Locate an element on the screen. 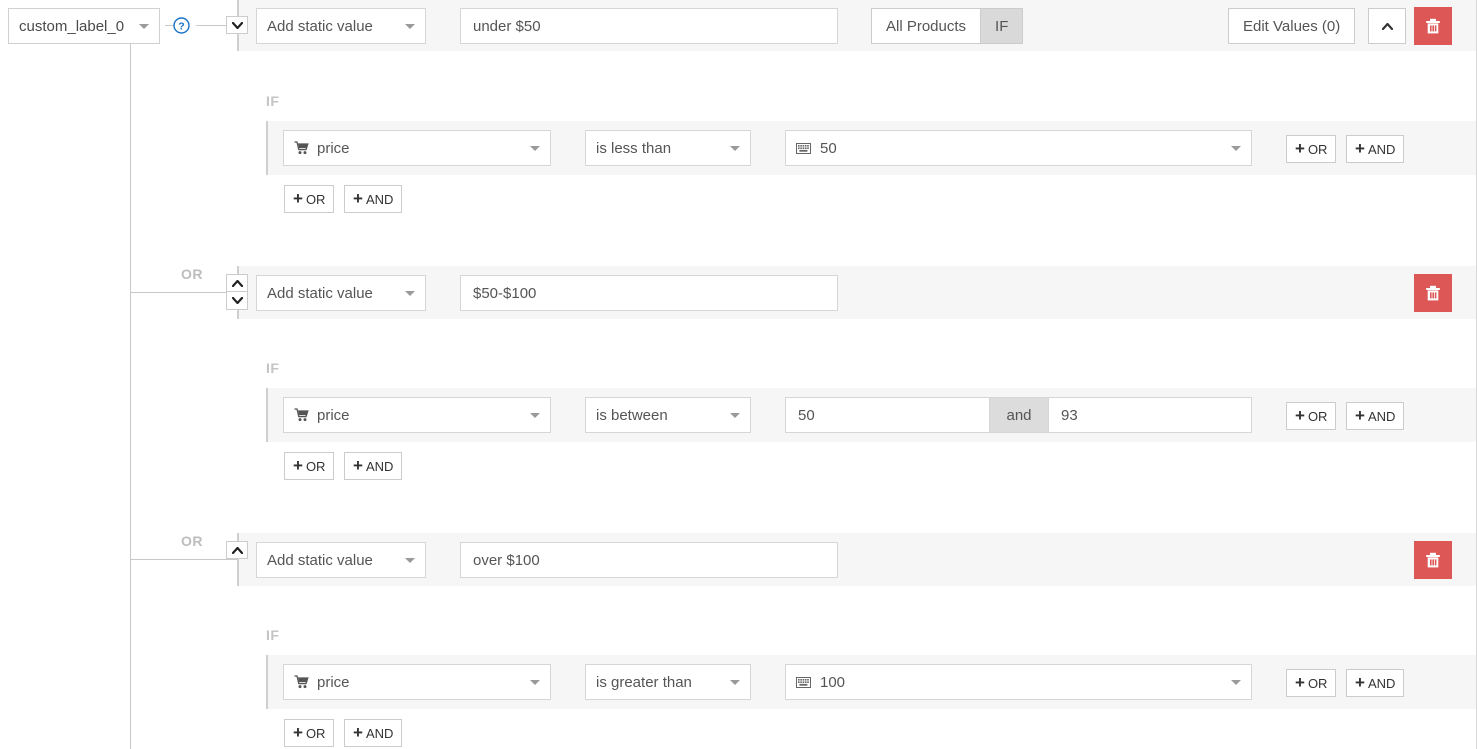 The height and width of the screenshot is (749, 1477). static-value-input: $50-$100 is located at coordinates (649, 293).